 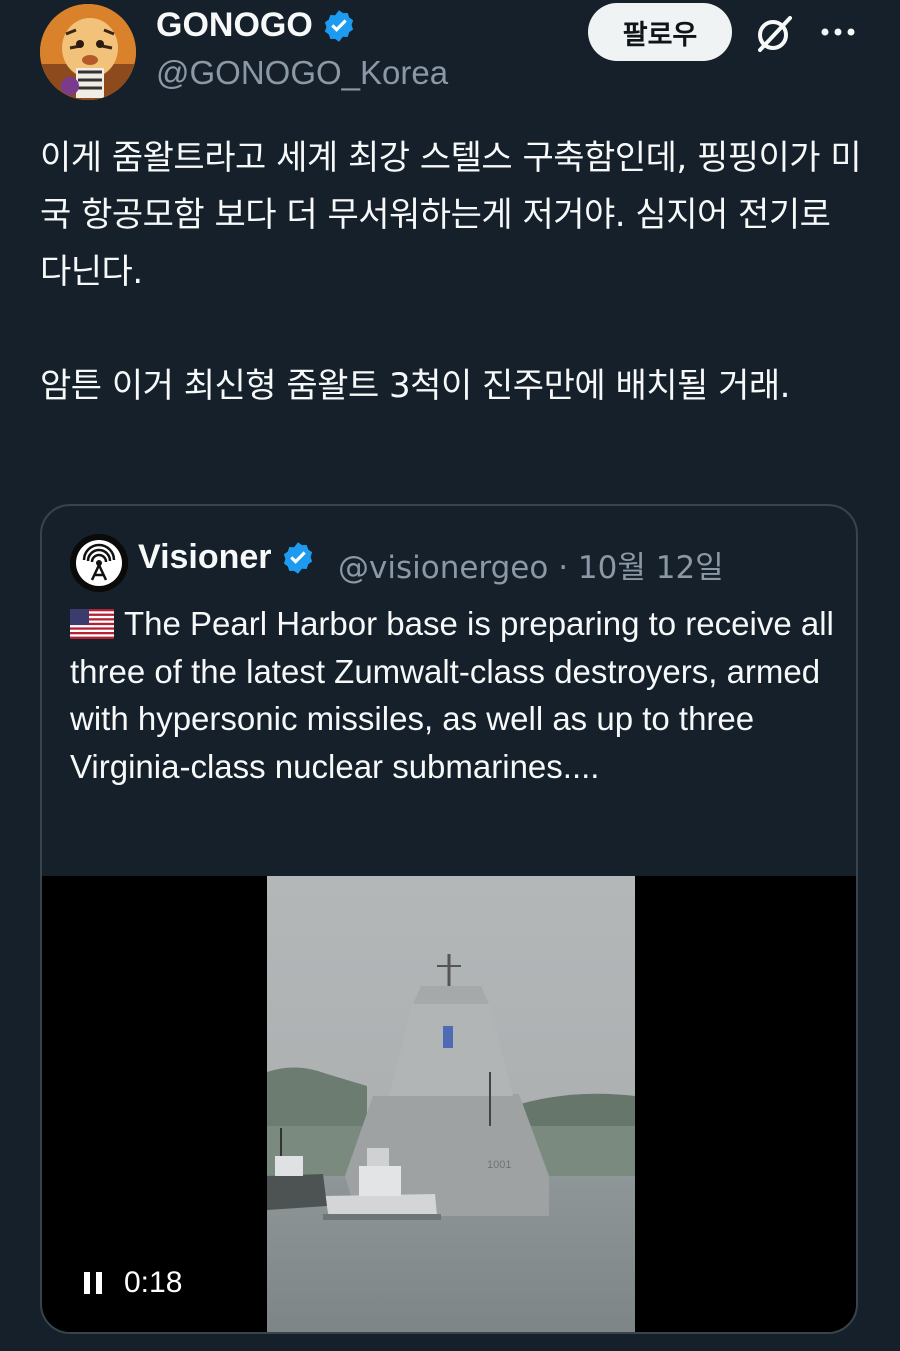 I want to click on svg-text: 1001, so click(x=499, y=1165).